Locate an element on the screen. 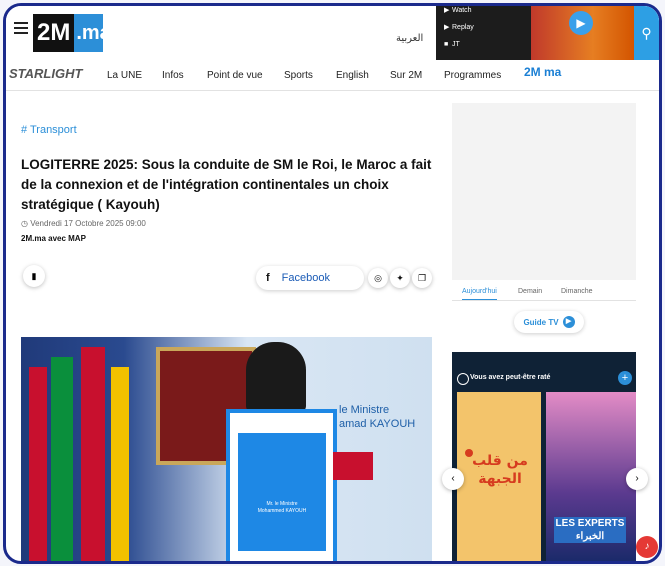 The image size is (665, 566). facebook-share-button: f Facebook is located at coordinates (310, 278).